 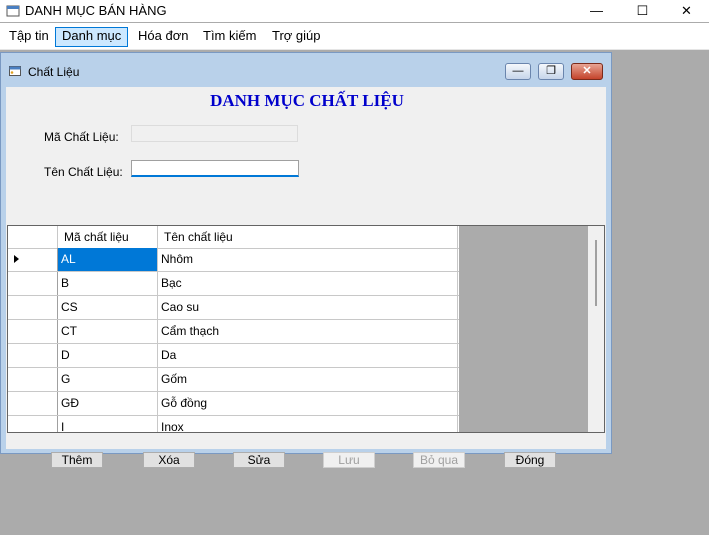 I want to click on col-header-ten: Tên chất liệu, so click(x=308, y=237).